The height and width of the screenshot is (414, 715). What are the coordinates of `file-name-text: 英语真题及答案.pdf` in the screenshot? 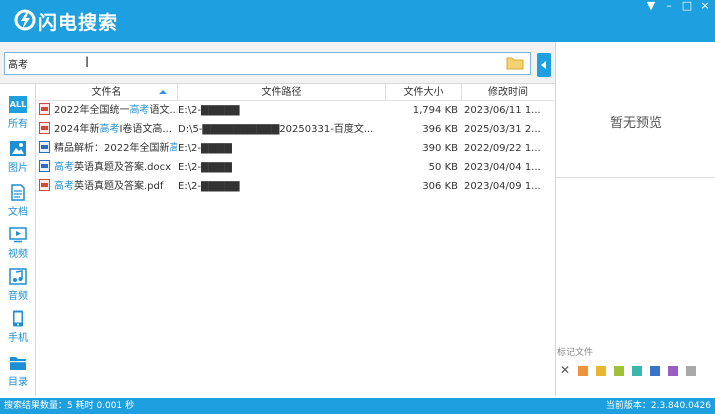 It's located at (119, 186).